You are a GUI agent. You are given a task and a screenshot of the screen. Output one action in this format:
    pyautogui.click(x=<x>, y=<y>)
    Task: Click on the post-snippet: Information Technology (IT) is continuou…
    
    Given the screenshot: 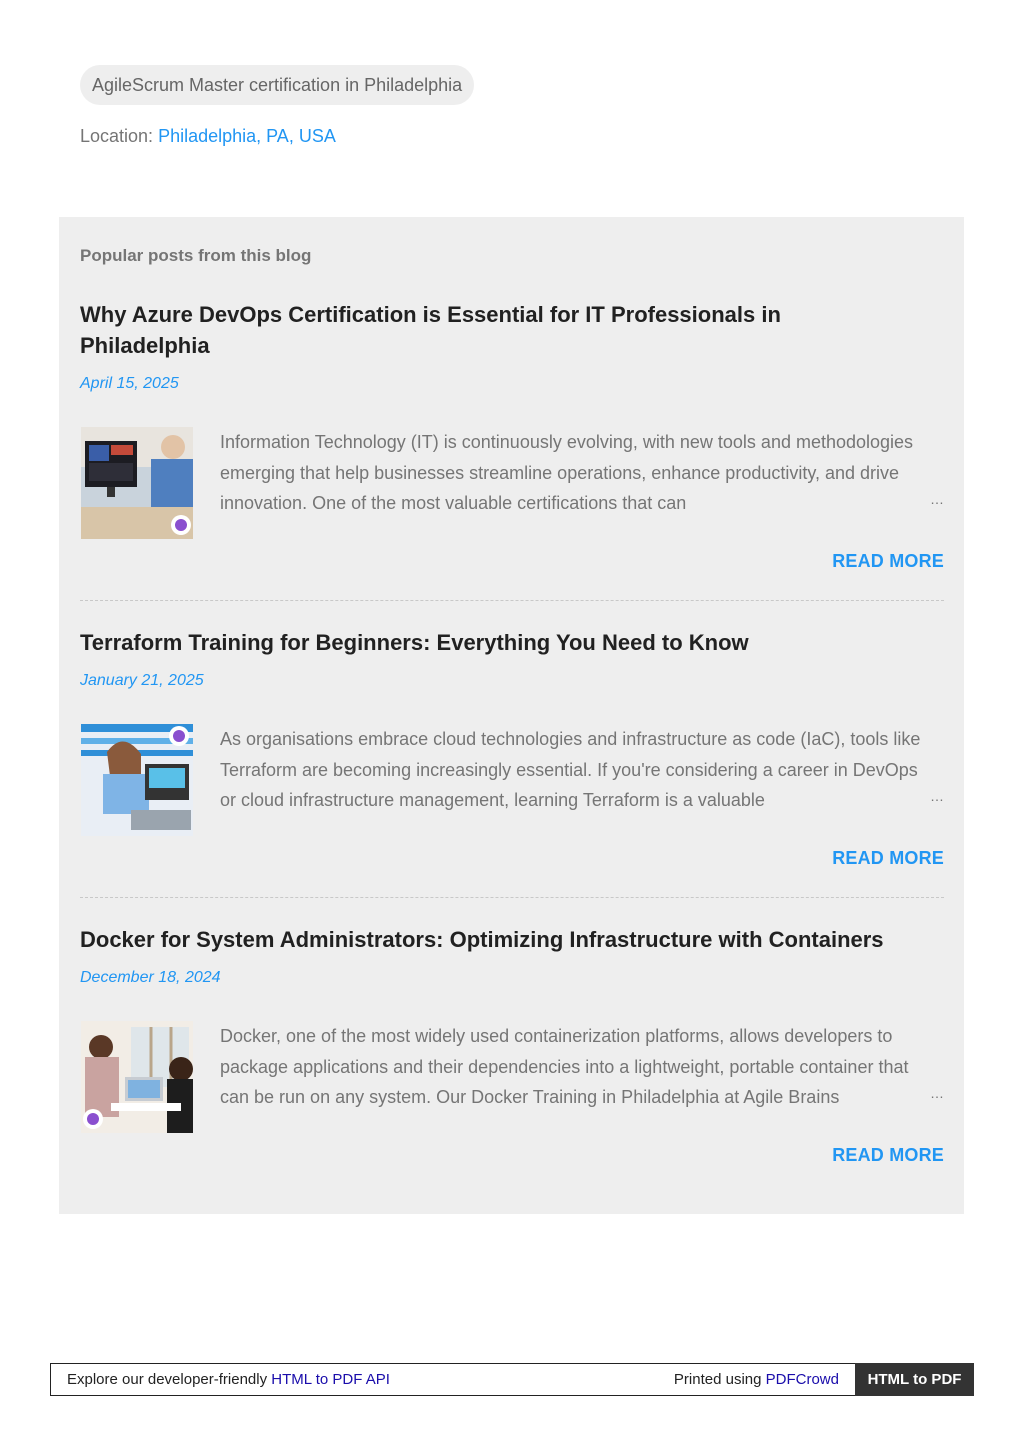 What is the action you would take?
    pyautogui.click(x=567, y=473)
    